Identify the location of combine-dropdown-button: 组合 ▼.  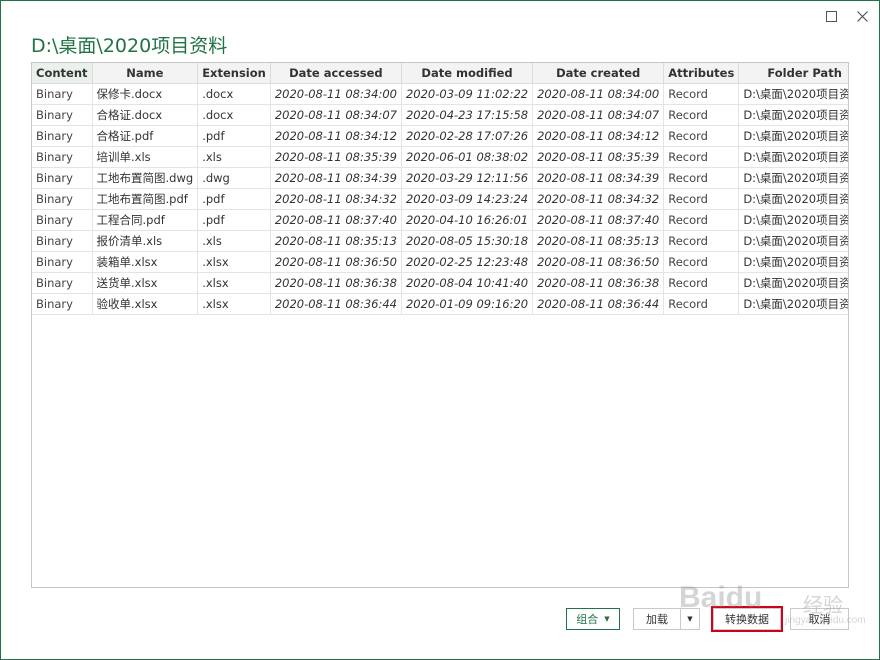
(593, 619).